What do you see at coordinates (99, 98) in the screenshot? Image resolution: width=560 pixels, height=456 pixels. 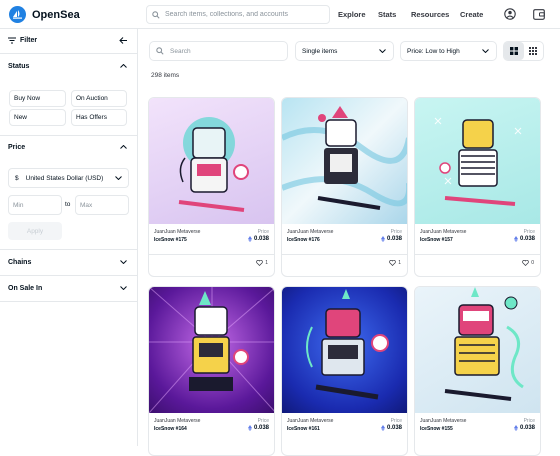 I see `status-on-auction: On Auction` at bounding box center [99, 98].